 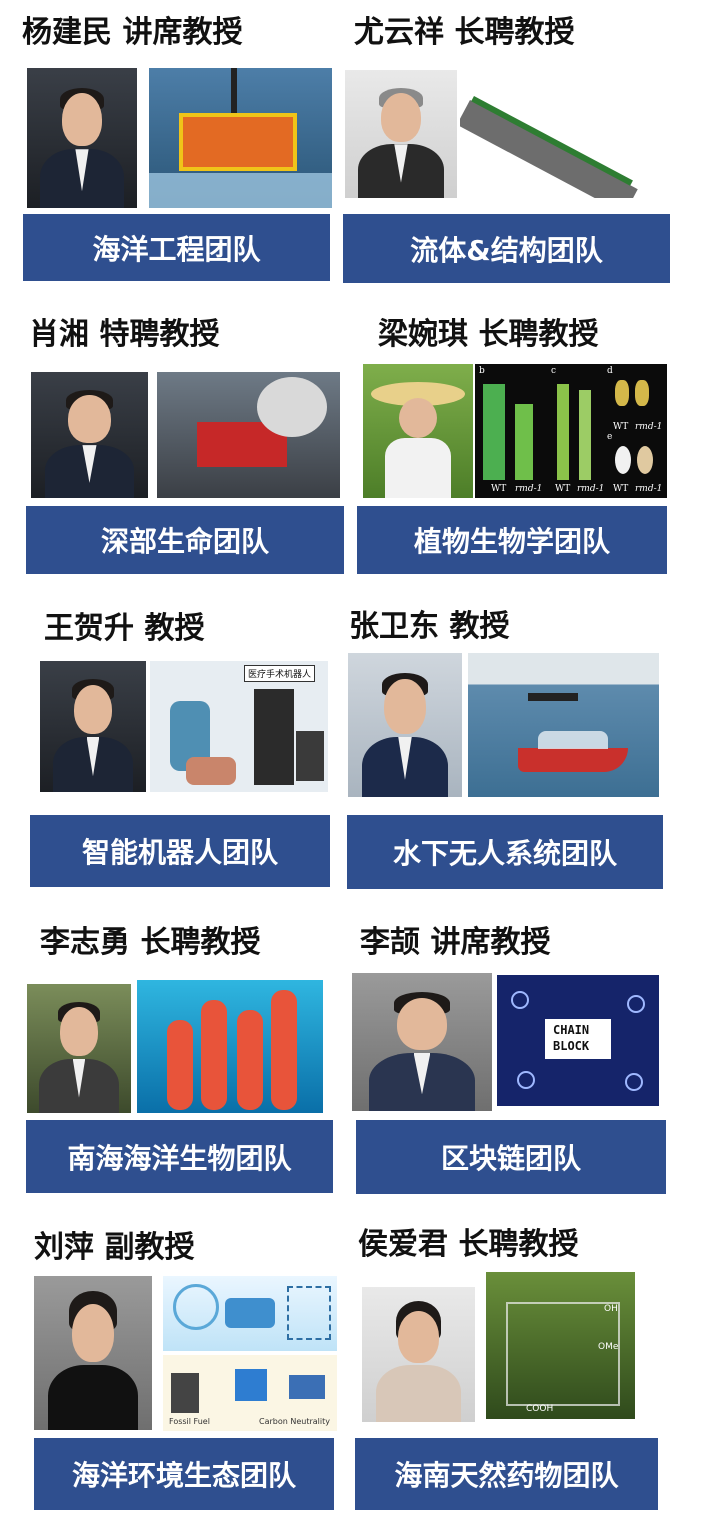 I want to click on professor-name: 梁婉琪 长聘教授, so click(x=488, y=334).